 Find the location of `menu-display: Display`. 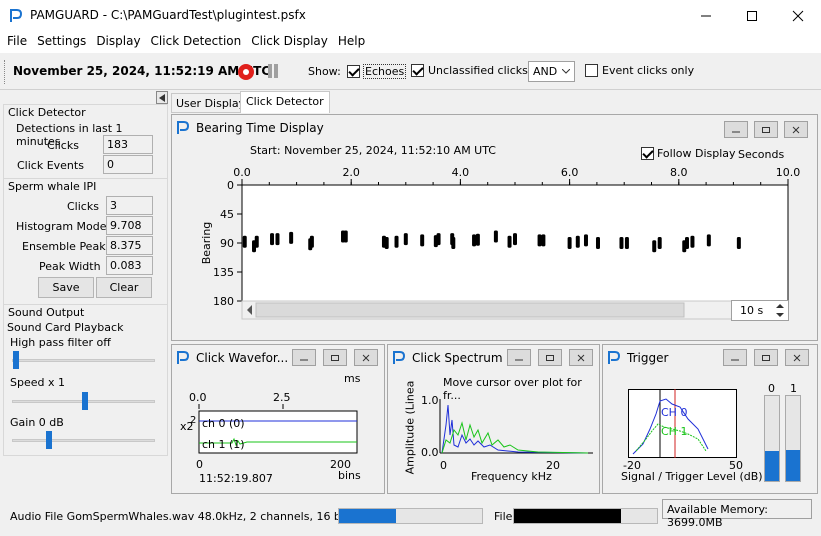

menu-display: Display is located at coordinates (118, 42).